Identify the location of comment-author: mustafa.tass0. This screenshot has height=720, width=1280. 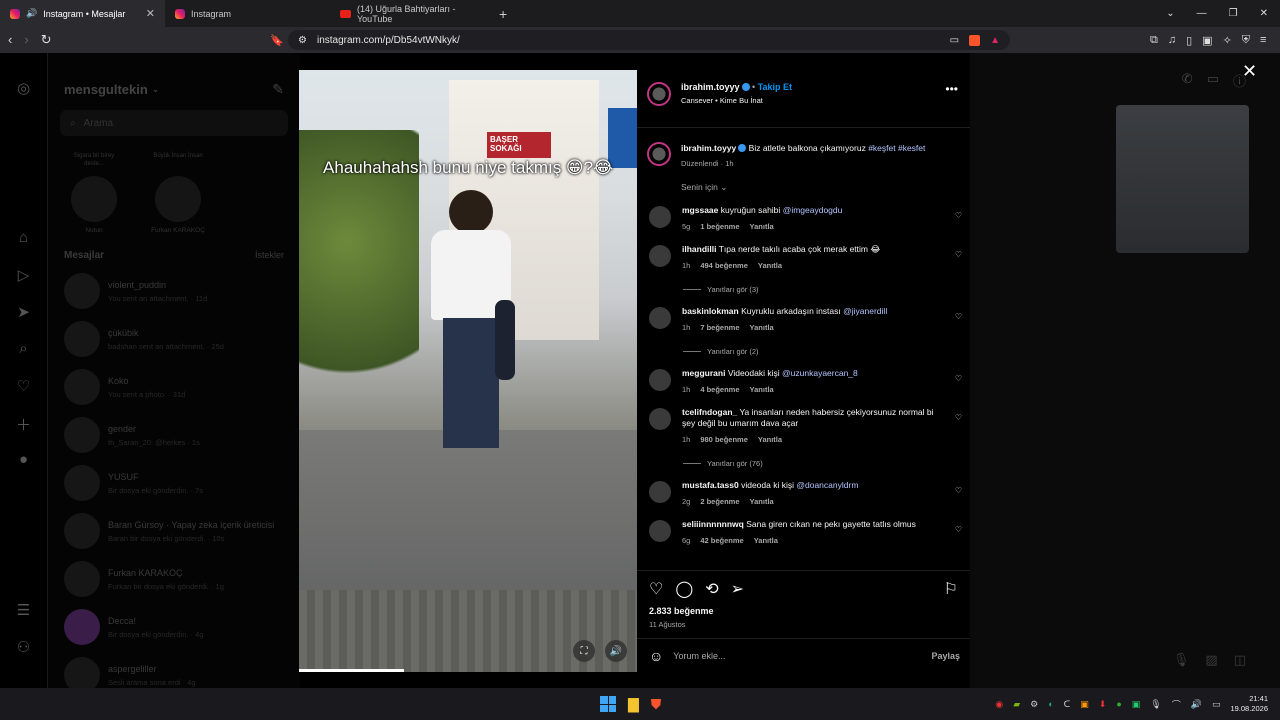
(710, 485).